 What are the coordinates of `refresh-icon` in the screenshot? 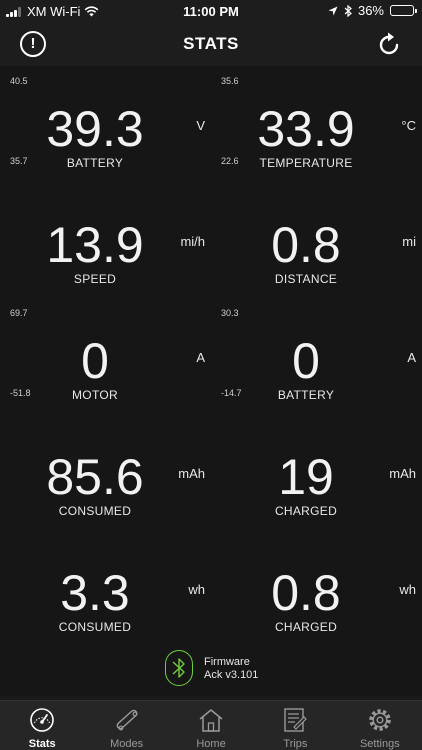 It's located at (389, 43).